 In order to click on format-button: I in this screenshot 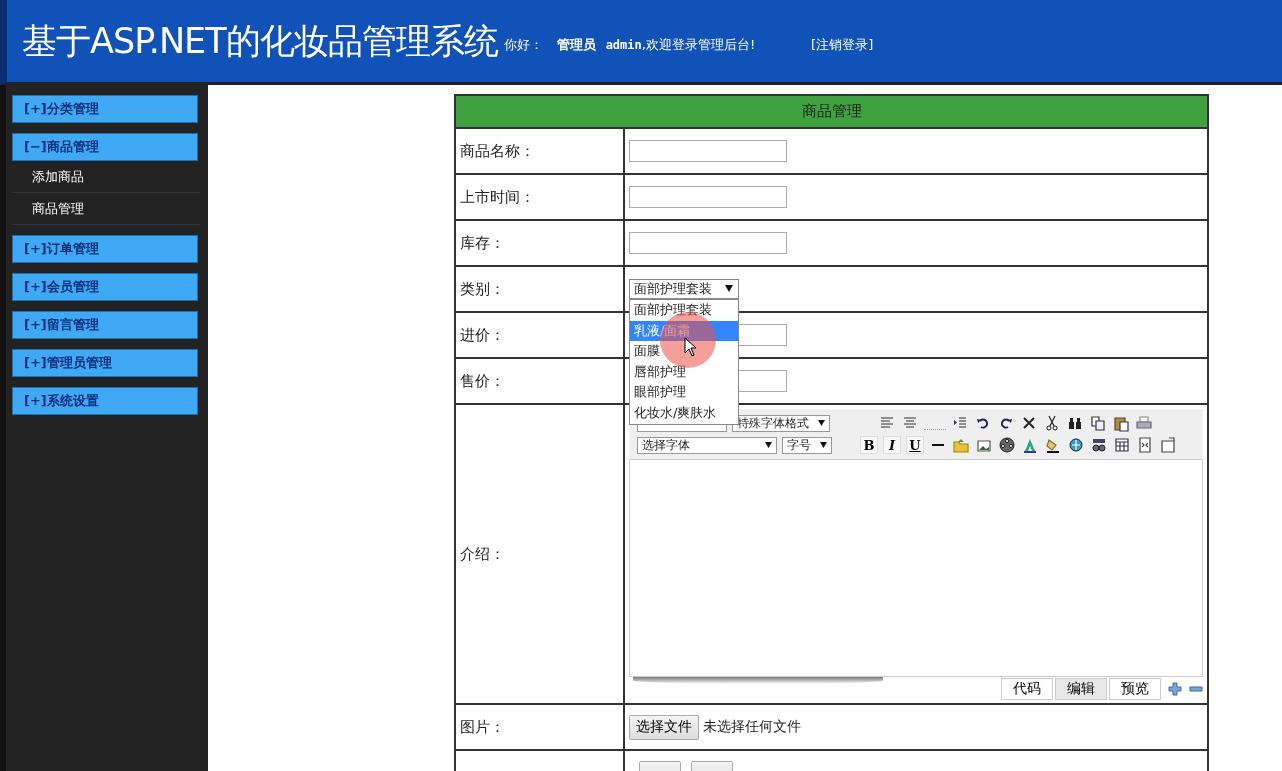, I will do `click(892, 445)`.